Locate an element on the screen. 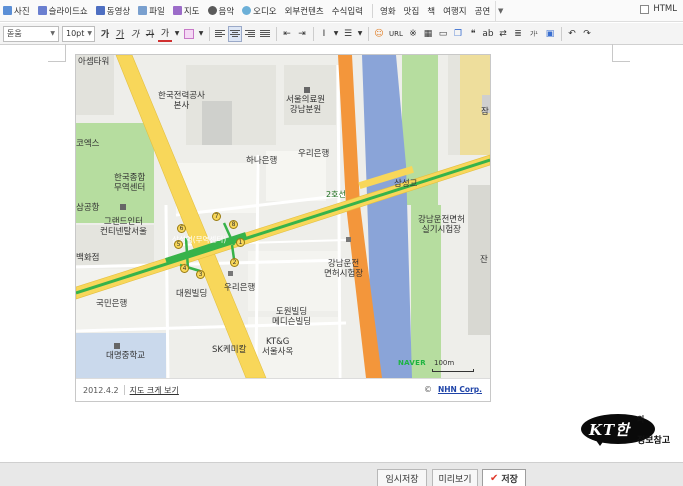 Image resolution: width=683 pixels, height=486 pixels. view-larger-map-link: 지도 크게 보기 is located at coordinates (154, 390).